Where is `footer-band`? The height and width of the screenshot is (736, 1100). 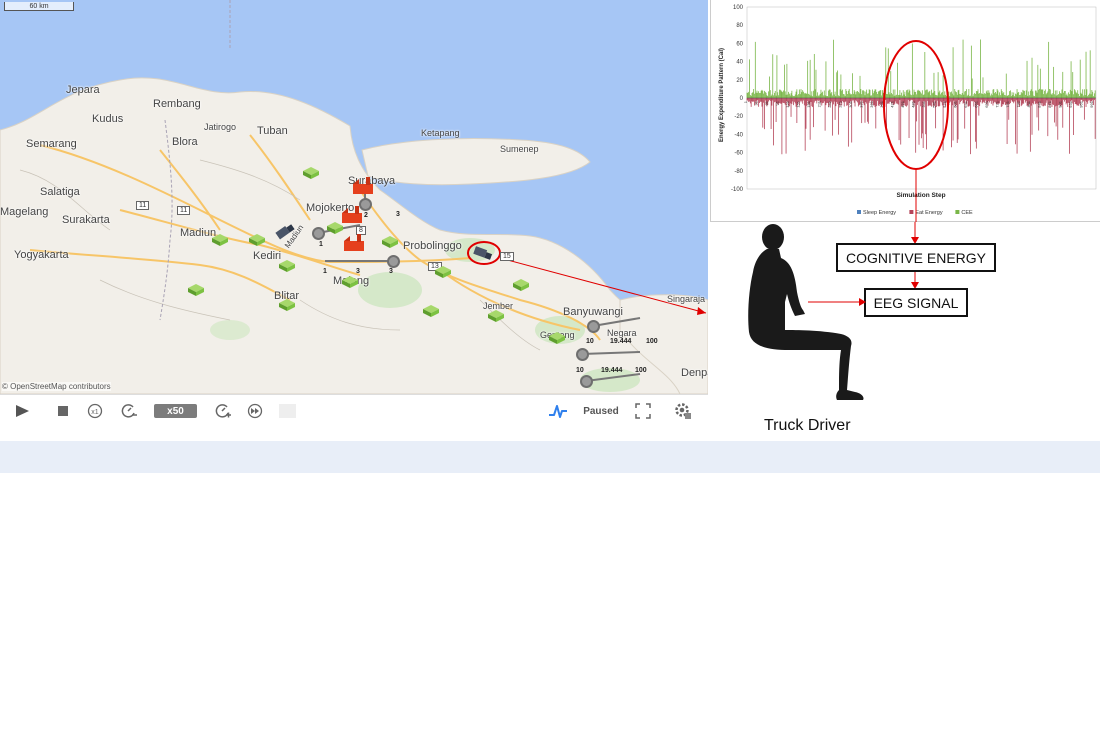
footer-band is located at coordinates (550, 457).